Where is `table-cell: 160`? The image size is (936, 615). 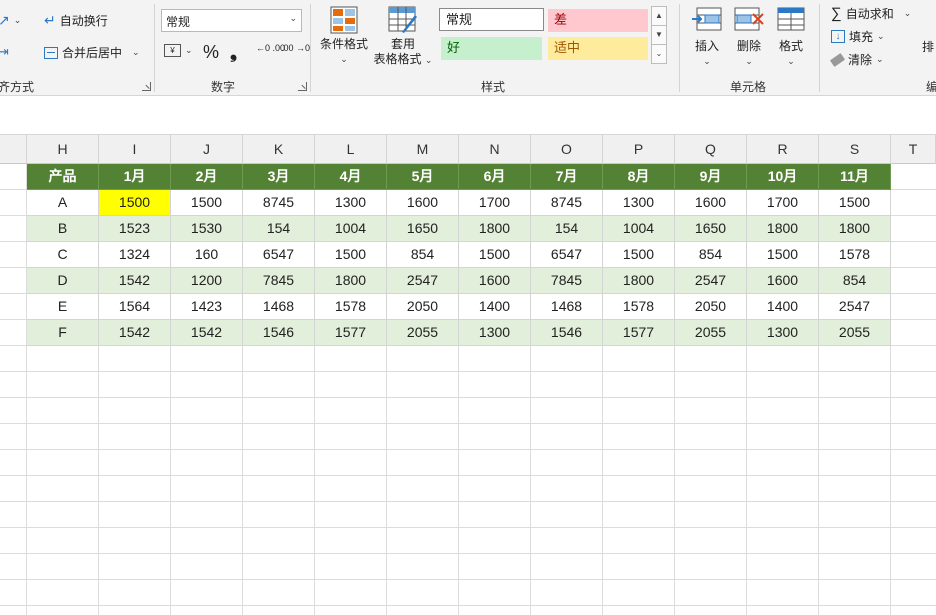
table-cell: 160 is located at coordinates (207, 255).